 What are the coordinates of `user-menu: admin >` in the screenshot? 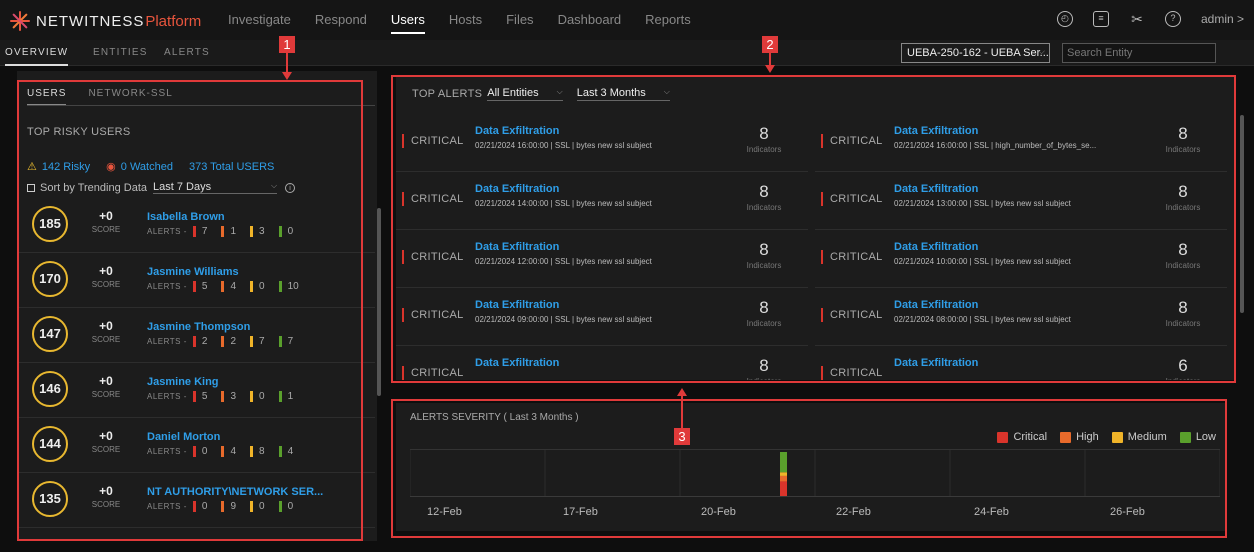 It's located at (1222, 19).